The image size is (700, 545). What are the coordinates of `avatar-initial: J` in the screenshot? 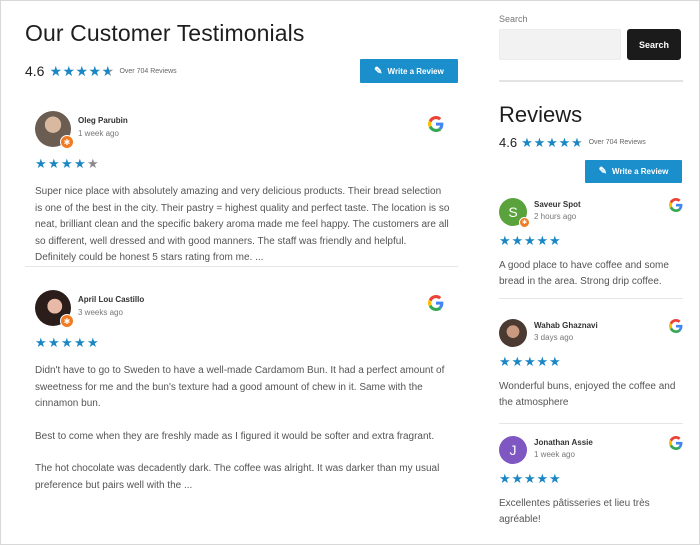 It's located at (513, 450).